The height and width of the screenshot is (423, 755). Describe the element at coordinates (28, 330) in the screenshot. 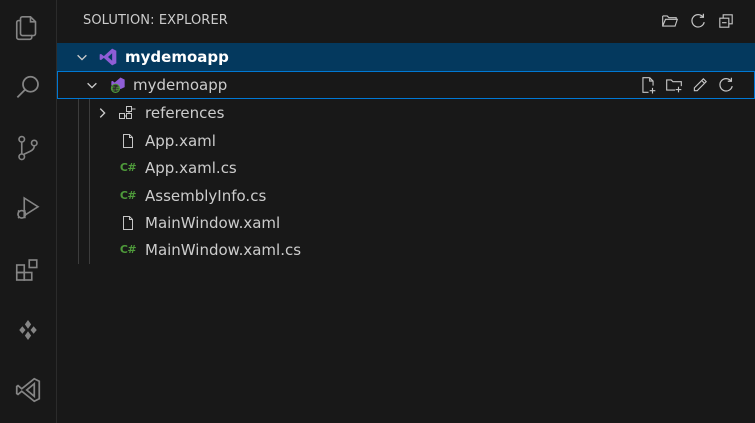

I see `copilot-icon` at that location.